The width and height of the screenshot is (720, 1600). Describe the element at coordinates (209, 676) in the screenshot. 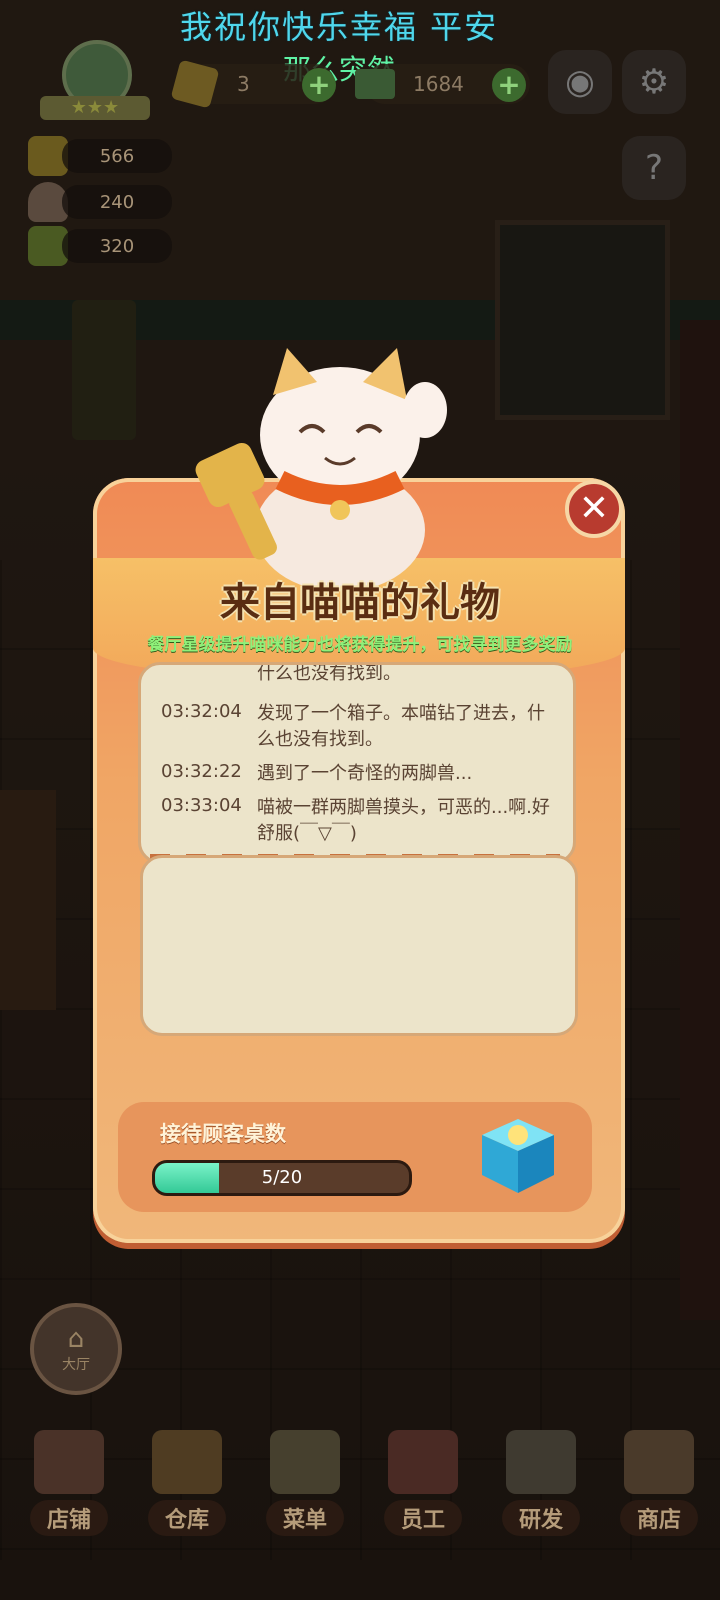

I see `log-time` at that location.